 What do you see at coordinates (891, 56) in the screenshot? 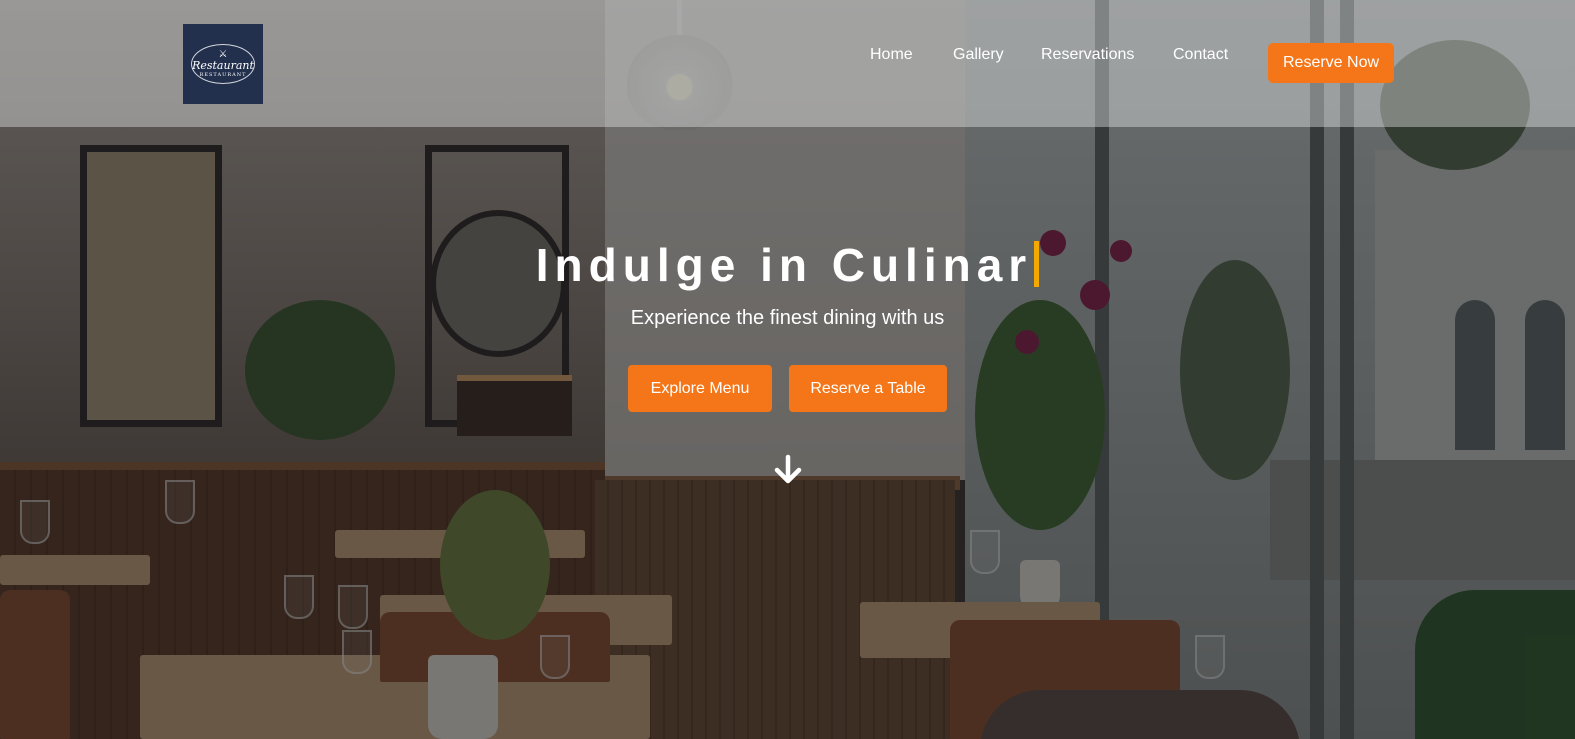
I see `nav-home: Home` at bounding box center [891, 56].